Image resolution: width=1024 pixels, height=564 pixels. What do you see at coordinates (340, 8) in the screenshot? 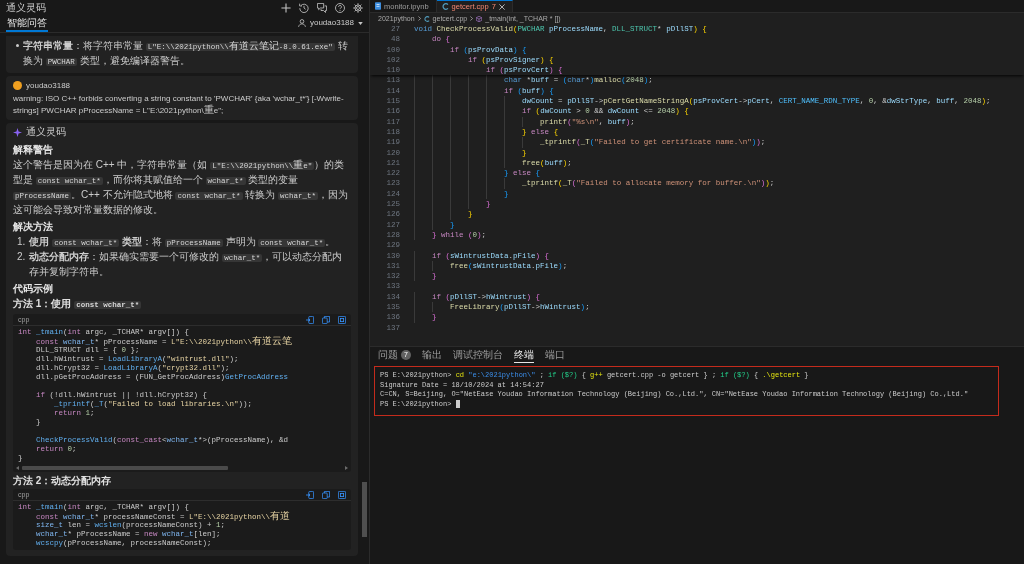
I see `help-icon` at bounding box center [340, 8].